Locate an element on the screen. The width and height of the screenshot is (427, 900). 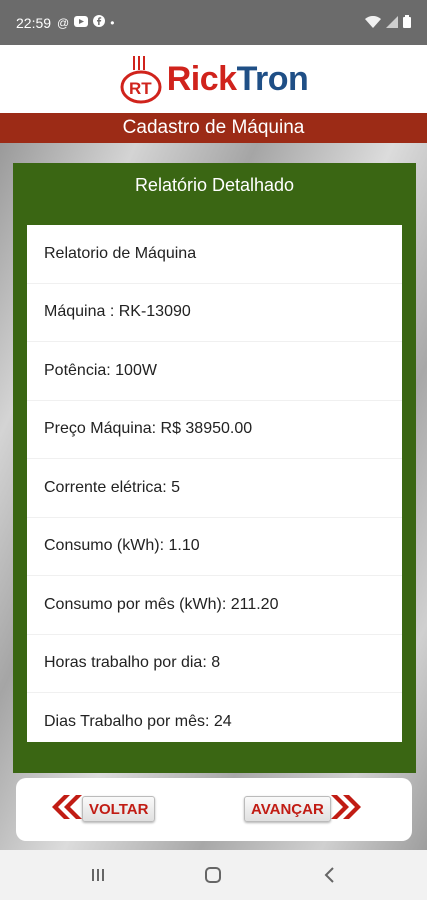
page-title: Cadastro de Máquina is located at coordinates (213, 127).